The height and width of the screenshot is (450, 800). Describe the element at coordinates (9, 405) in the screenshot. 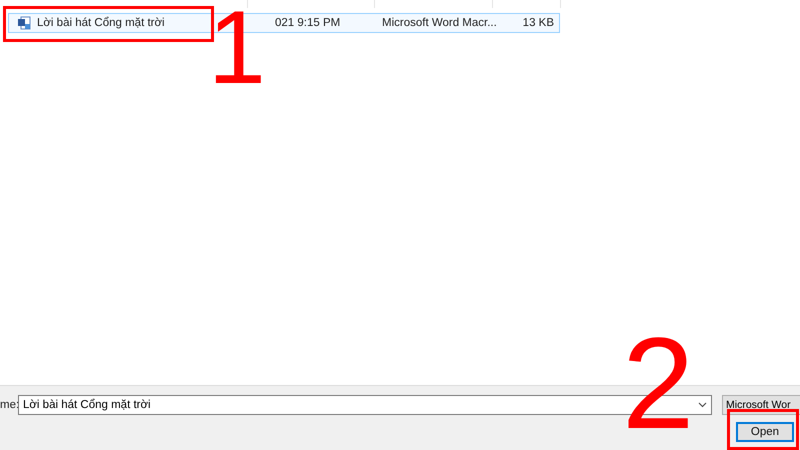

I see `file-name-label: me:` at that location.